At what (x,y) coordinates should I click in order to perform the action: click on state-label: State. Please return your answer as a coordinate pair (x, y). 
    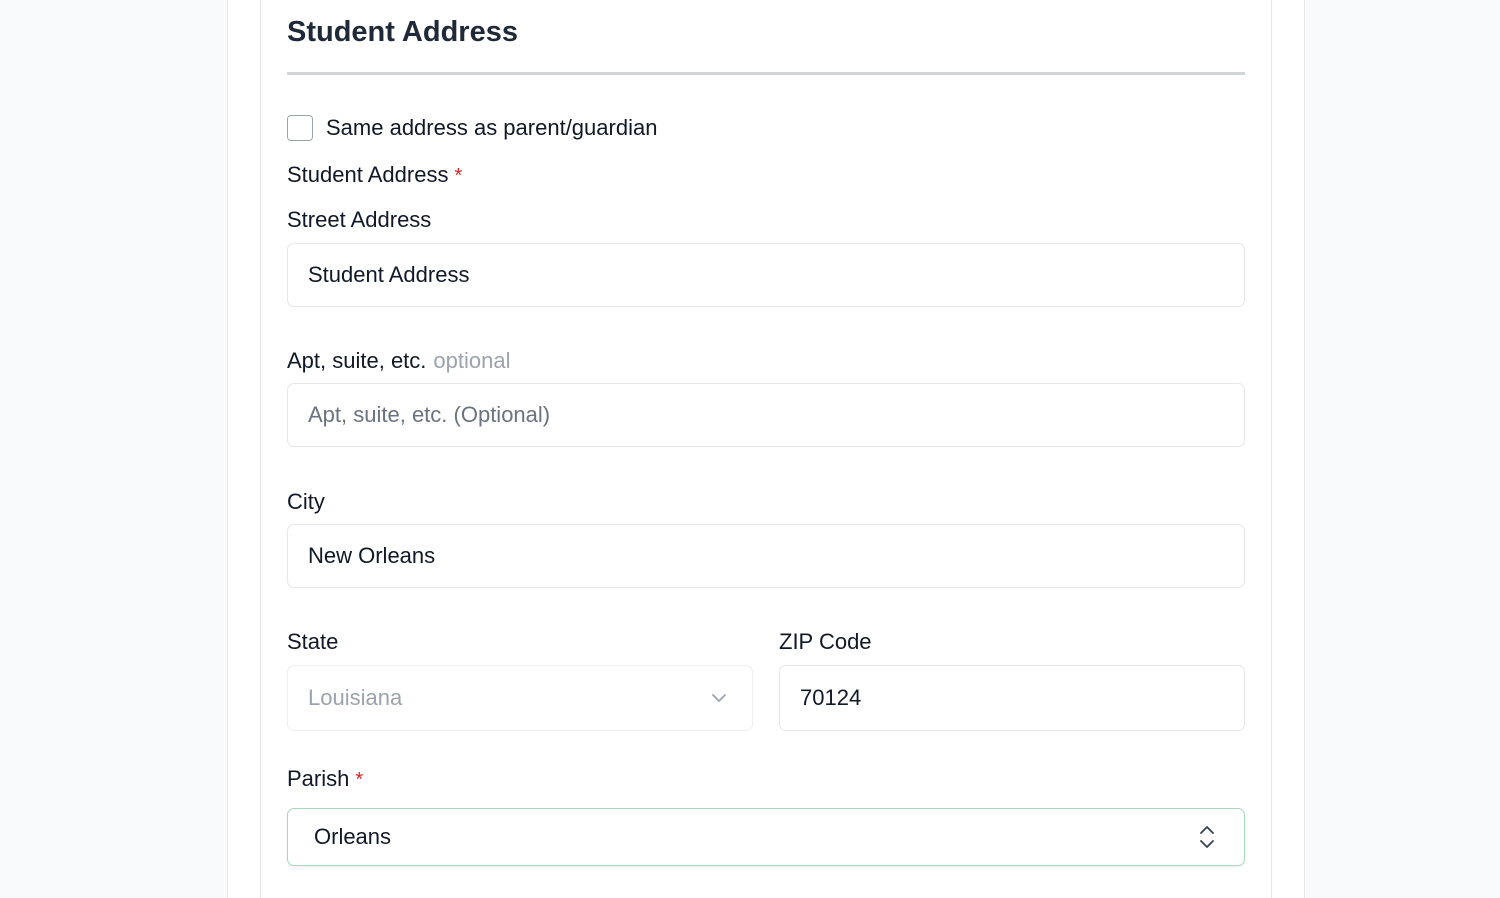
    Looking at the image, I should click on (313, 641).